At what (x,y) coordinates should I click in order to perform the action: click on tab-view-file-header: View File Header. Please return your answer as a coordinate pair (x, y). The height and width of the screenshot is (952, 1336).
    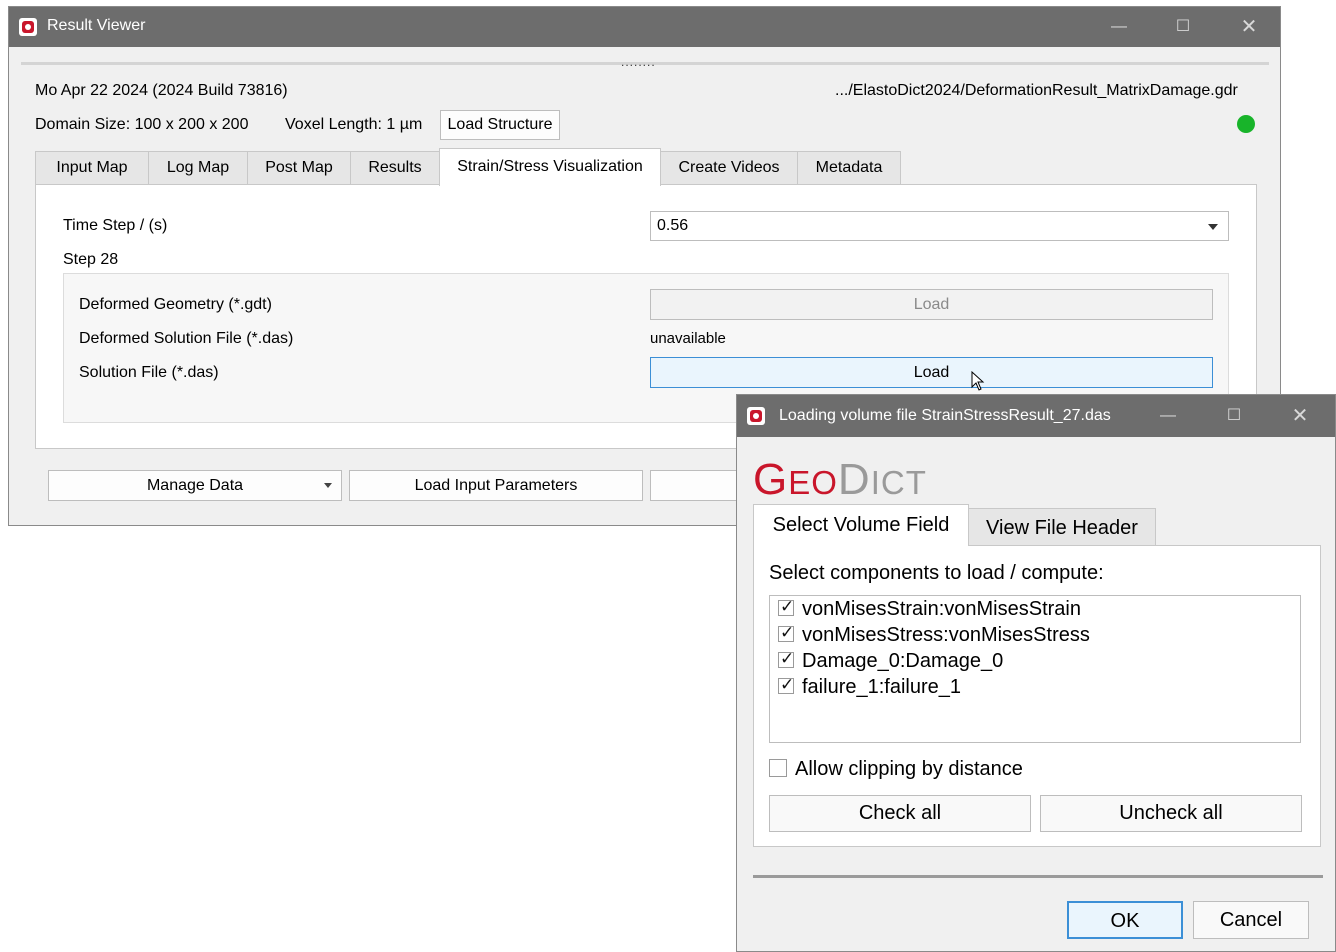
    Looking at the image, I should click on (1062, 527).